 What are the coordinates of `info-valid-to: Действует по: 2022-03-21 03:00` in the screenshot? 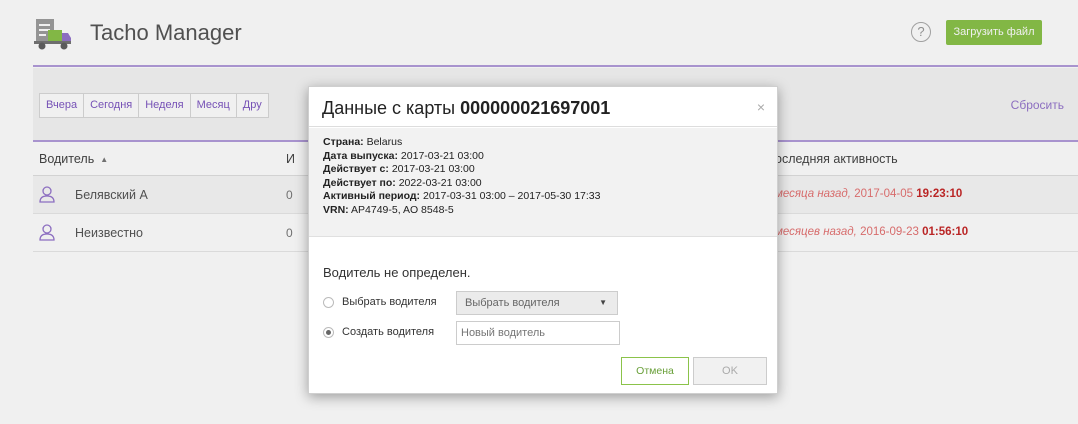 It's located at (543, 184).